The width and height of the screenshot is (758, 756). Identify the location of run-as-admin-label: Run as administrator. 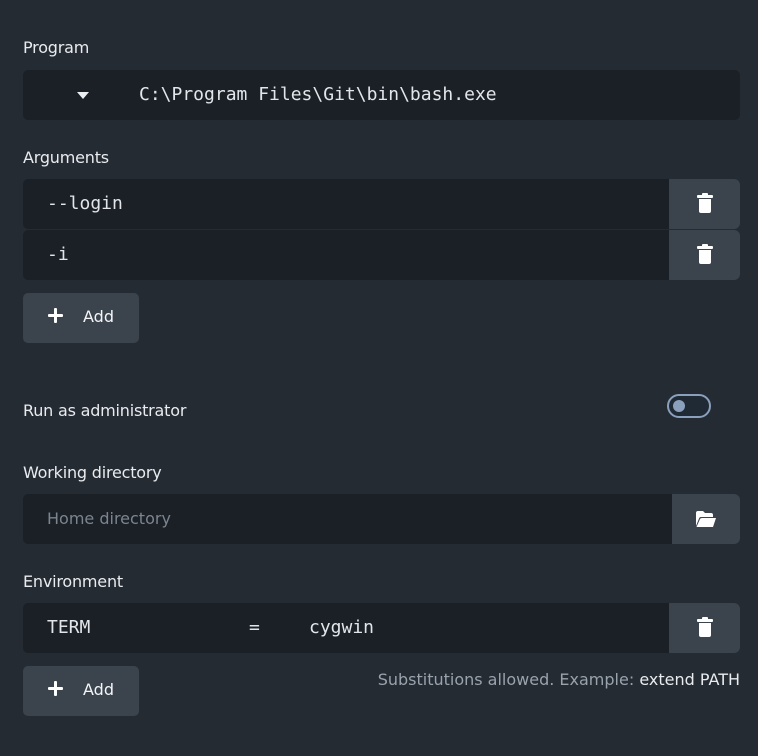
(105, 410).